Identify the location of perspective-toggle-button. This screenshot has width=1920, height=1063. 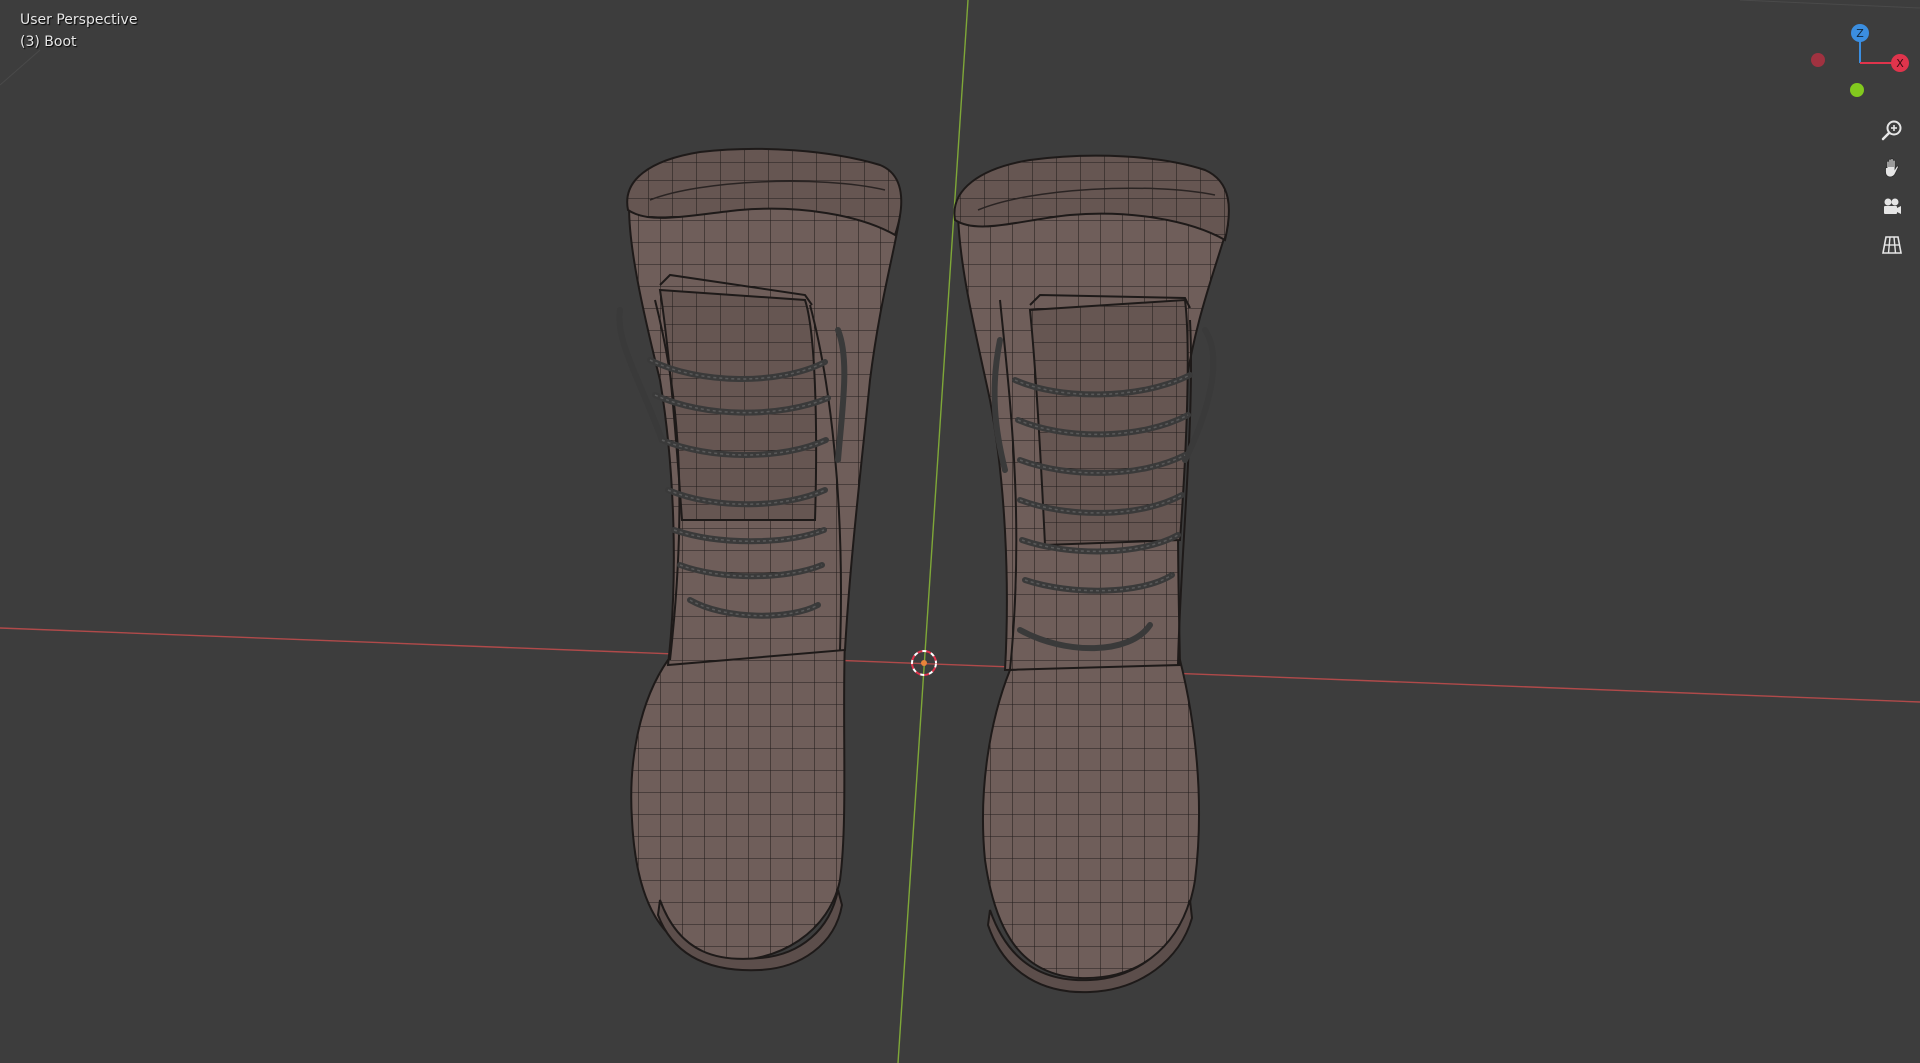
(1892, 245).